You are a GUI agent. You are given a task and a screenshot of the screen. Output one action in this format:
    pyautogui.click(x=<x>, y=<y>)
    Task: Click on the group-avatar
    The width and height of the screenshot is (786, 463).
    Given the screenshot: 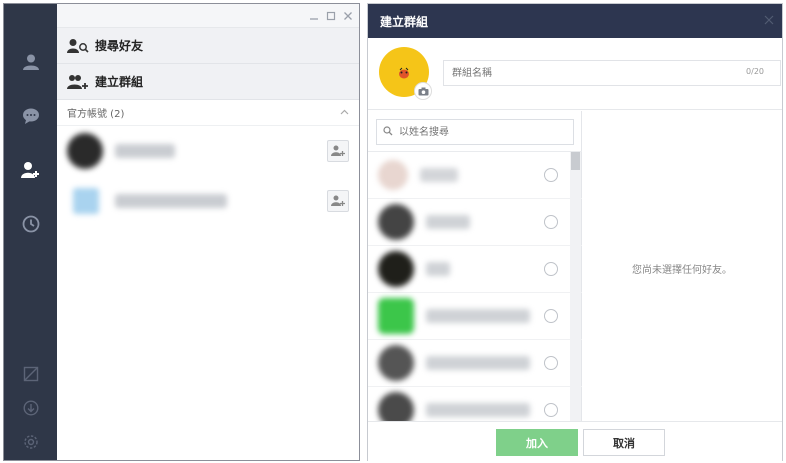 What is the action you would take?
    pyautogui.click(x=406, y=74)
    